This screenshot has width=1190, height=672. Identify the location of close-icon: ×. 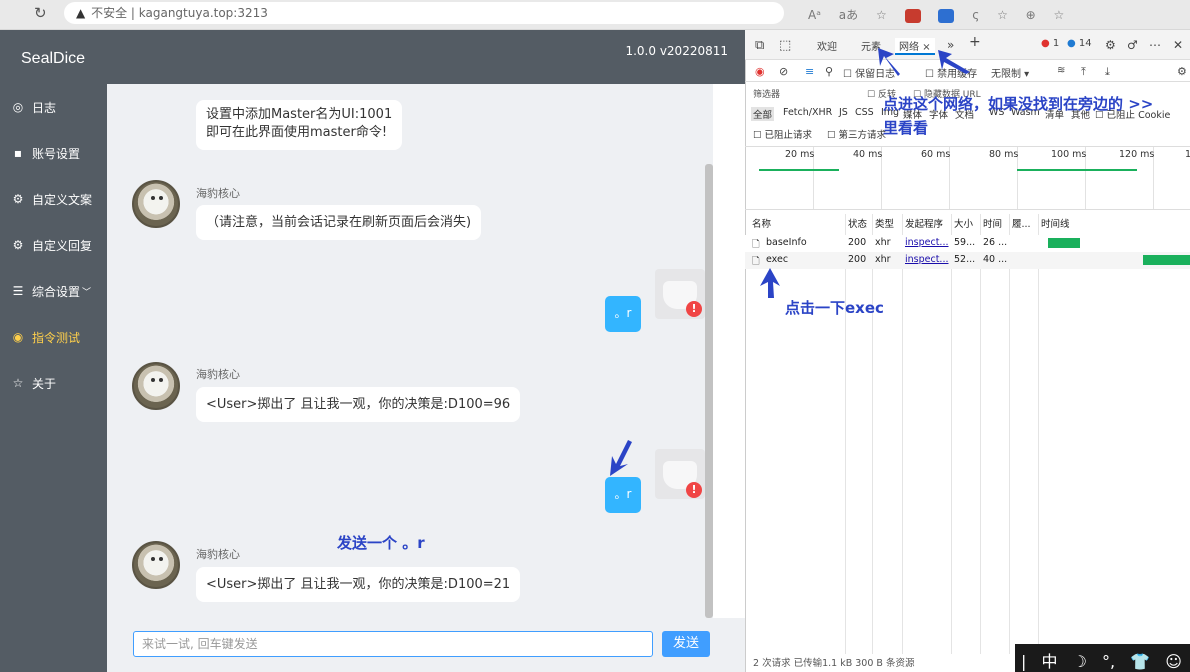
(926, 47).